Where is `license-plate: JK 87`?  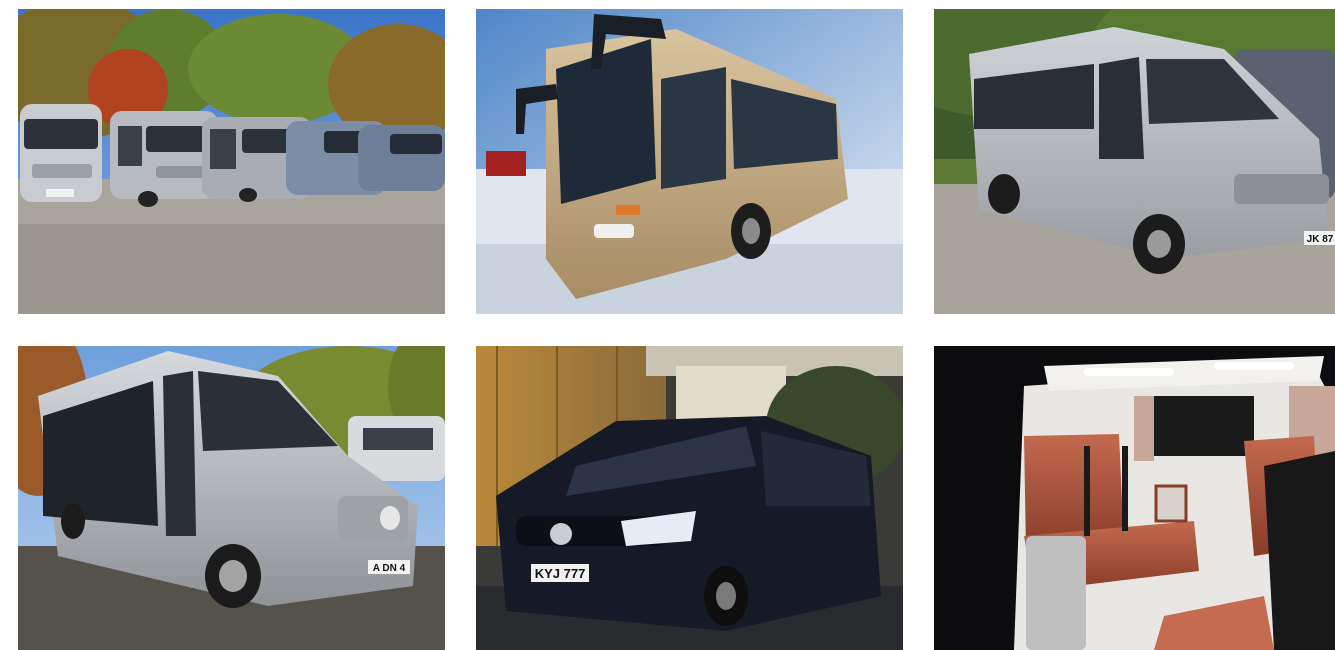 license-plate: JK 87 is located at coordinates (1320, 239).